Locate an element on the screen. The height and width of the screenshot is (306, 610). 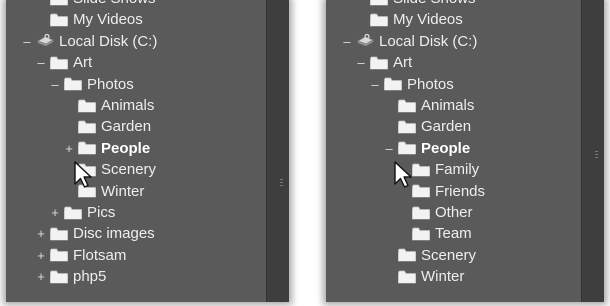
tree-item: – People is located at coordinates (427, 148).